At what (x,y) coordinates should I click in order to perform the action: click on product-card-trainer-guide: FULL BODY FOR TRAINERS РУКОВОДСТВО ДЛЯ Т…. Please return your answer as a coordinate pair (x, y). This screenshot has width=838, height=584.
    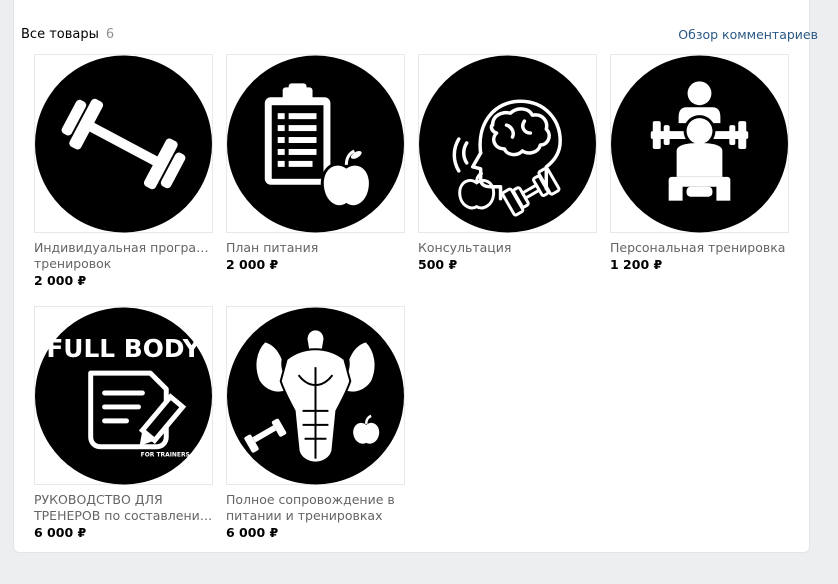
    Looking at the image, I should click on (123, 423).